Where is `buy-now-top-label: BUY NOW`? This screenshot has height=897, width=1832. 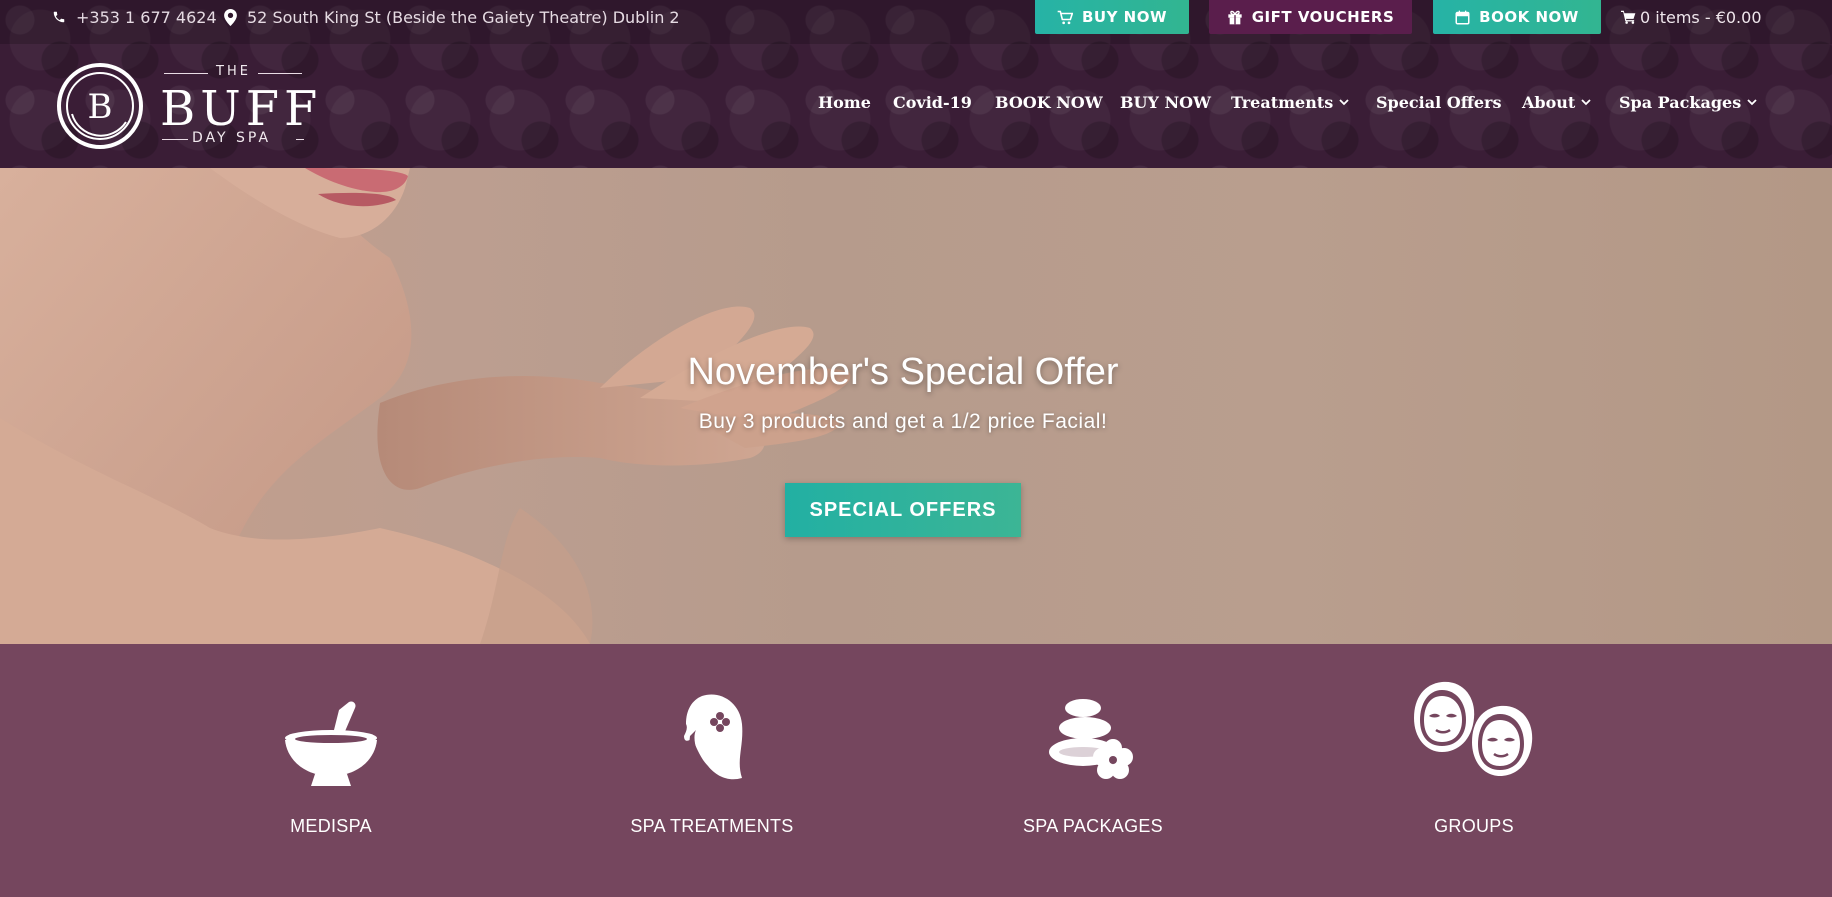 buy-now-top-label: BUY NOW is located at coordinates (1124, 17).